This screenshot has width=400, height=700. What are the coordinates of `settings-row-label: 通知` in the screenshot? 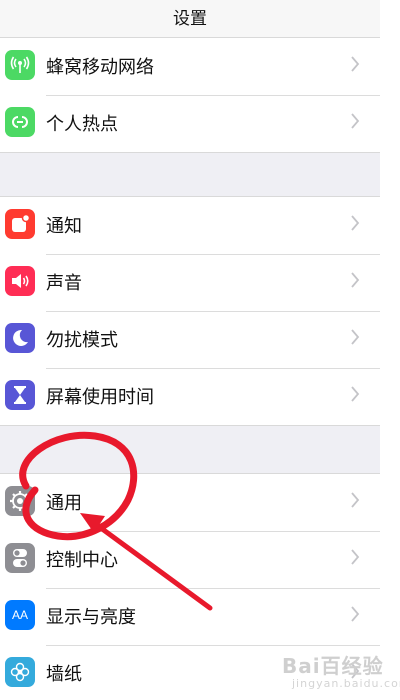 It's located at (64, 226).